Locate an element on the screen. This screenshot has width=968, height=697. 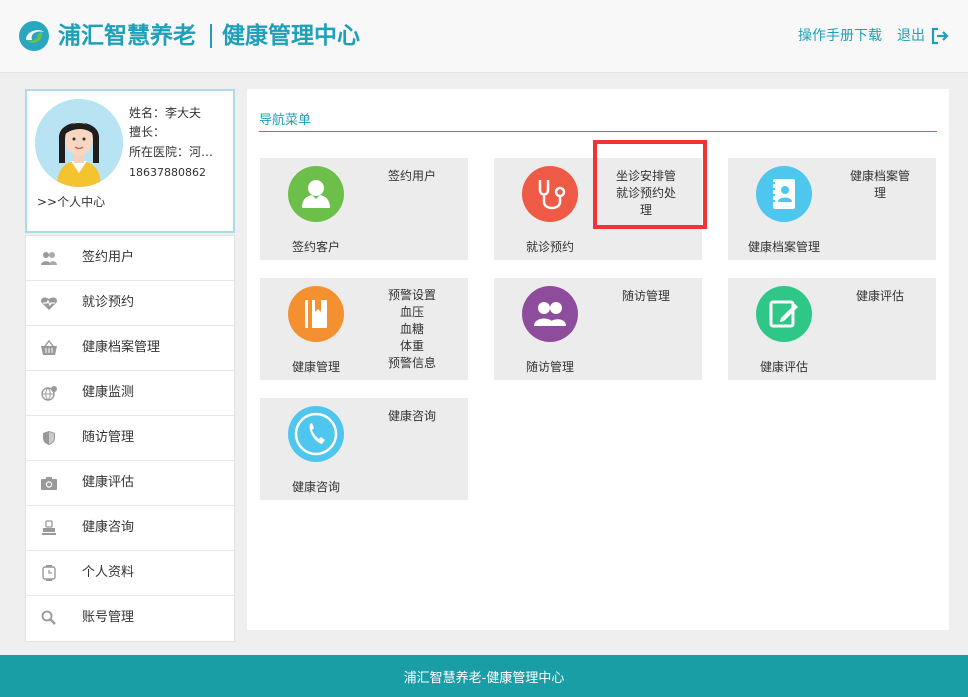
sidebar-item-label: 就诊预约 is located at coordinates (108, 302).